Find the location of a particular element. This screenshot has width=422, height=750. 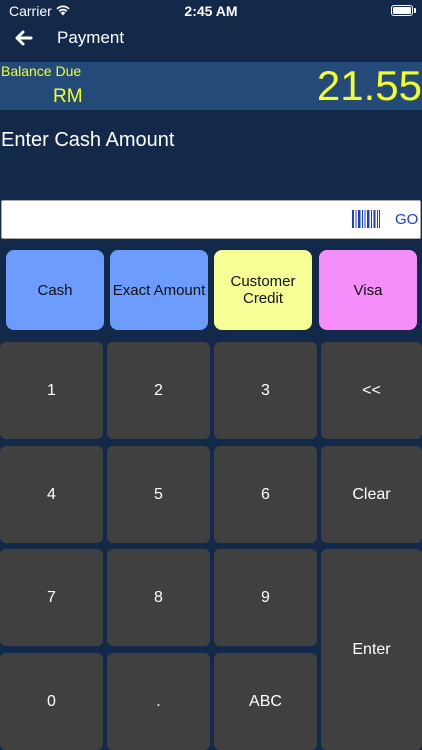

cash-payment-button: Cash is located at coordinates (55, 290).